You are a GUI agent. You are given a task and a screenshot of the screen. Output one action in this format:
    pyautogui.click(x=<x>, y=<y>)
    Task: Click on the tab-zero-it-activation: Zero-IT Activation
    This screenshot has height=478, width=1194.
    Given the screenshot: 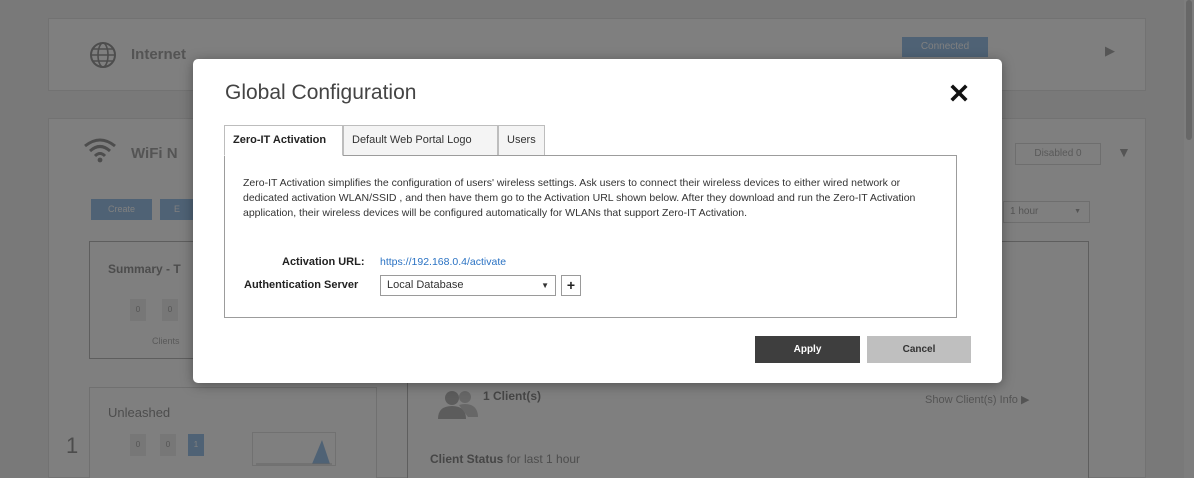 What is the action you would take?
    pyautogui.click(x=283, y=140)
    